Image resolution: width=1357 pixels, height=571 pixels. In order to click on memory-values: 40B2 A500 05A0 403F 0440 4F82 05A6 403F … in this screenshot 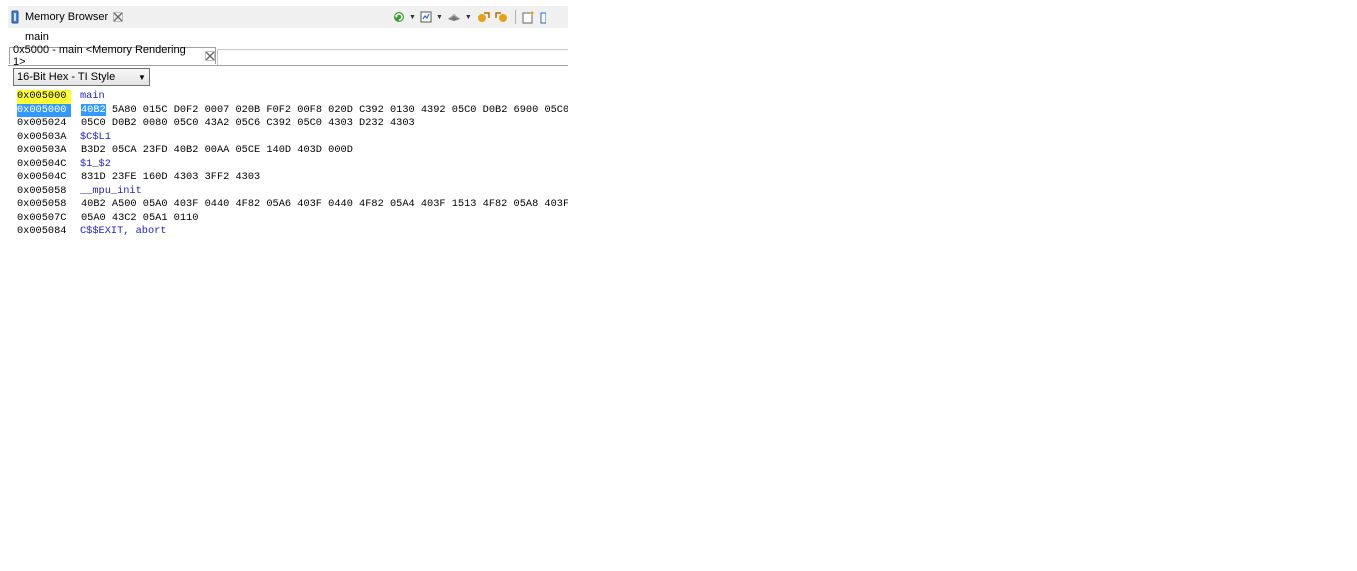, I will do `click(324, 205)`.